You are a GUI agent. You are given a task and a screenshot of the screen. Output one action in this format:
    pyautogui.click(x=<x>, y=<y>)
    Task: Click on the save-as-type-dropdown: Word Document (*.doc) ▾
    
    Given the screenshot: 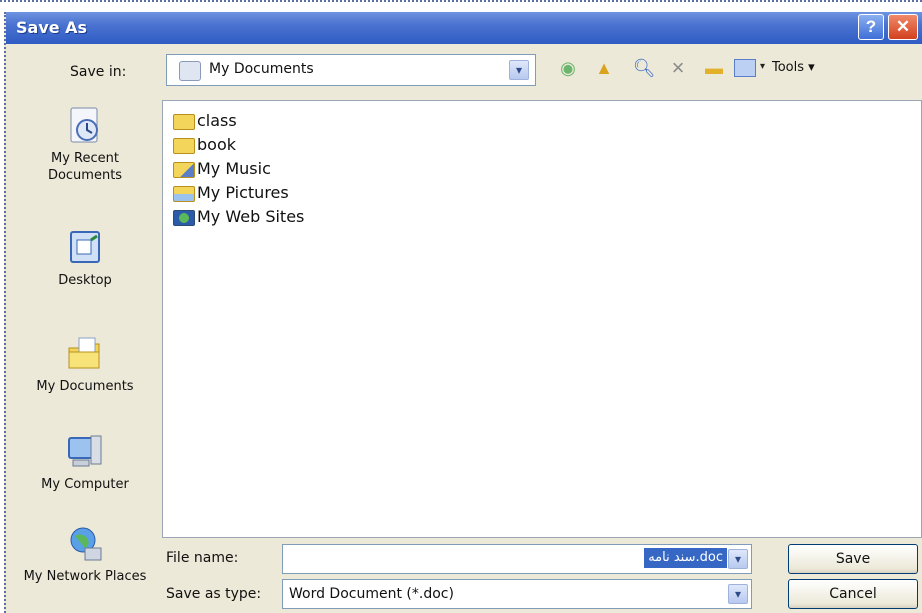 What is the action you would take?
    pyautogui.click(x=517, y=594)
    